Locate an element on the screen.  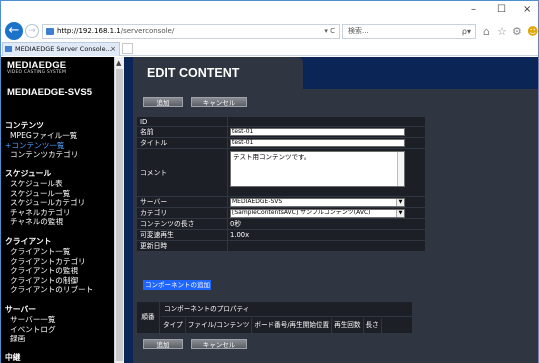
field-row-comment: コメント テスト用コンテンツです。 is located at coordinates (281, 173).